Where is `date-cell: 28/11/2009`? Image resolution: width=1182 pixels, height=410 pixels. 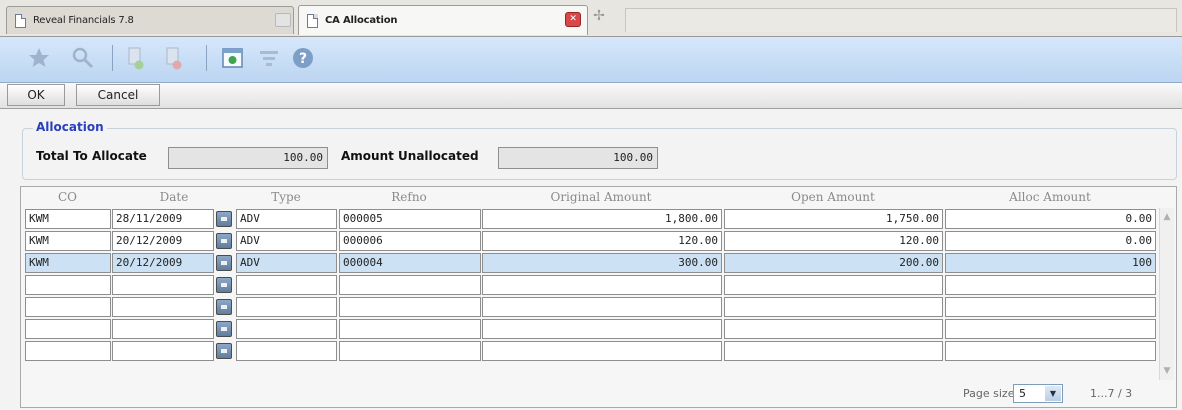
date-cell: 28/11/2009 is located at coordinates (163, 219).